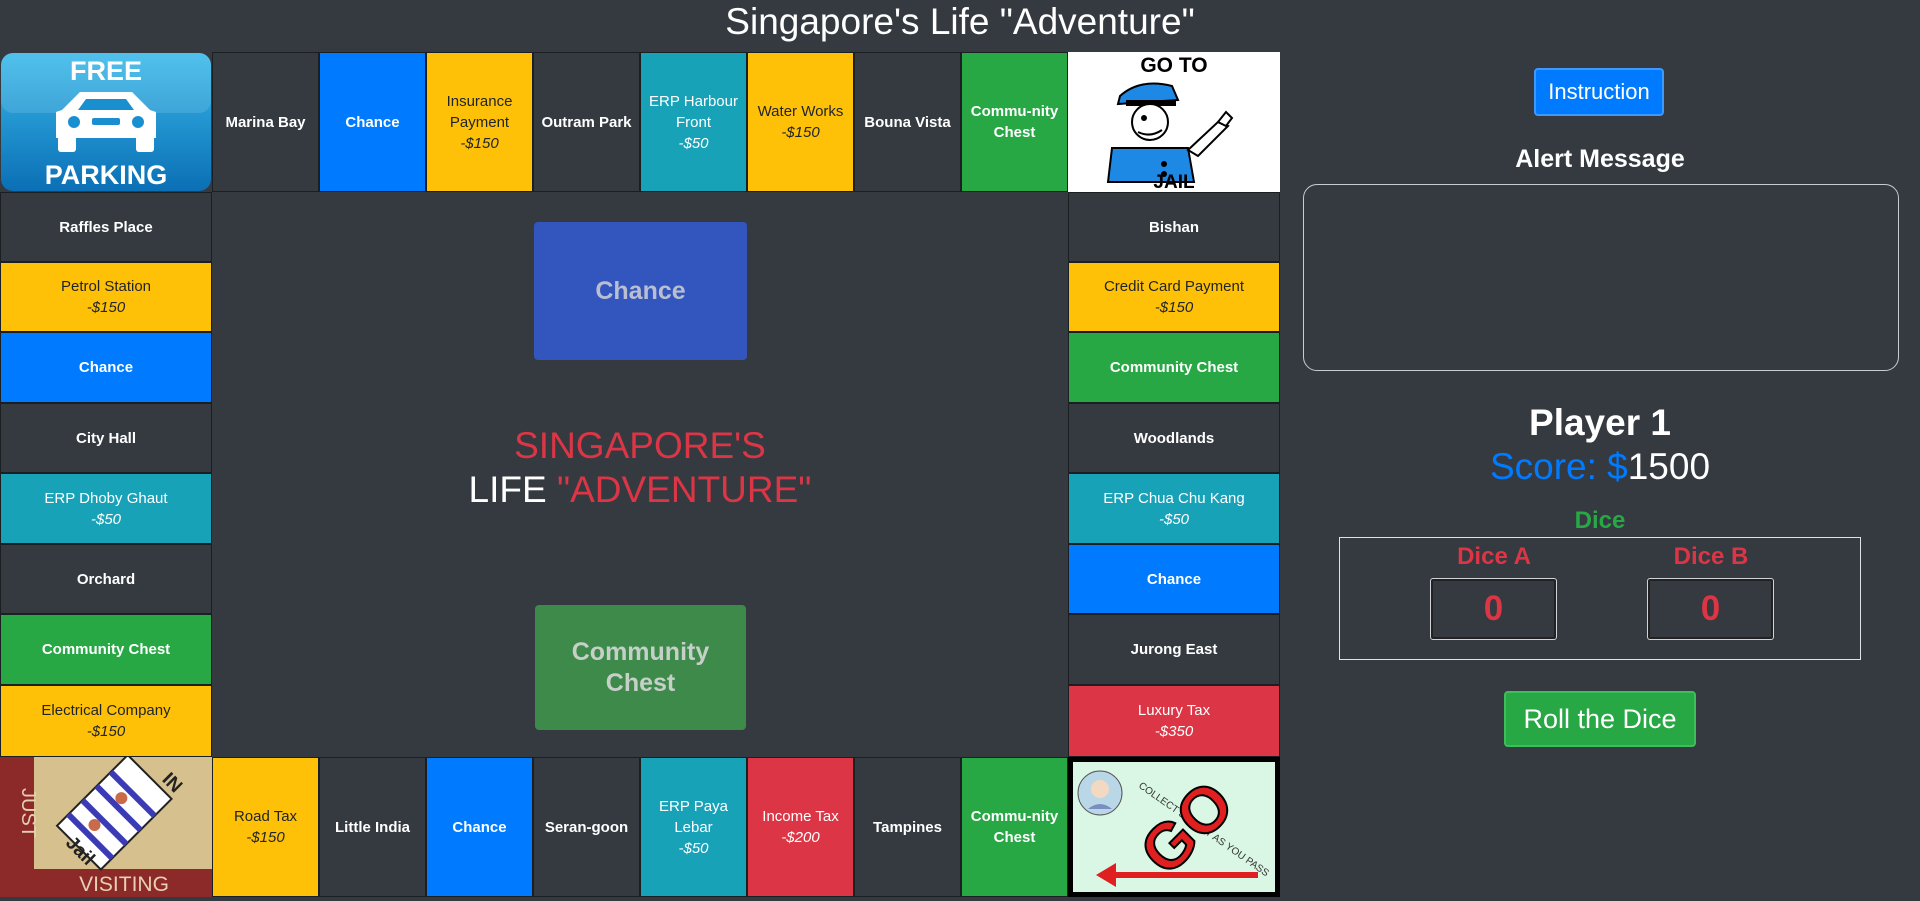 The image size is (1920, 901). Describe the element at coordinates (684, 489) in the screenshot. I see `board-title-line2b: "ADVENTURE"` at that location.